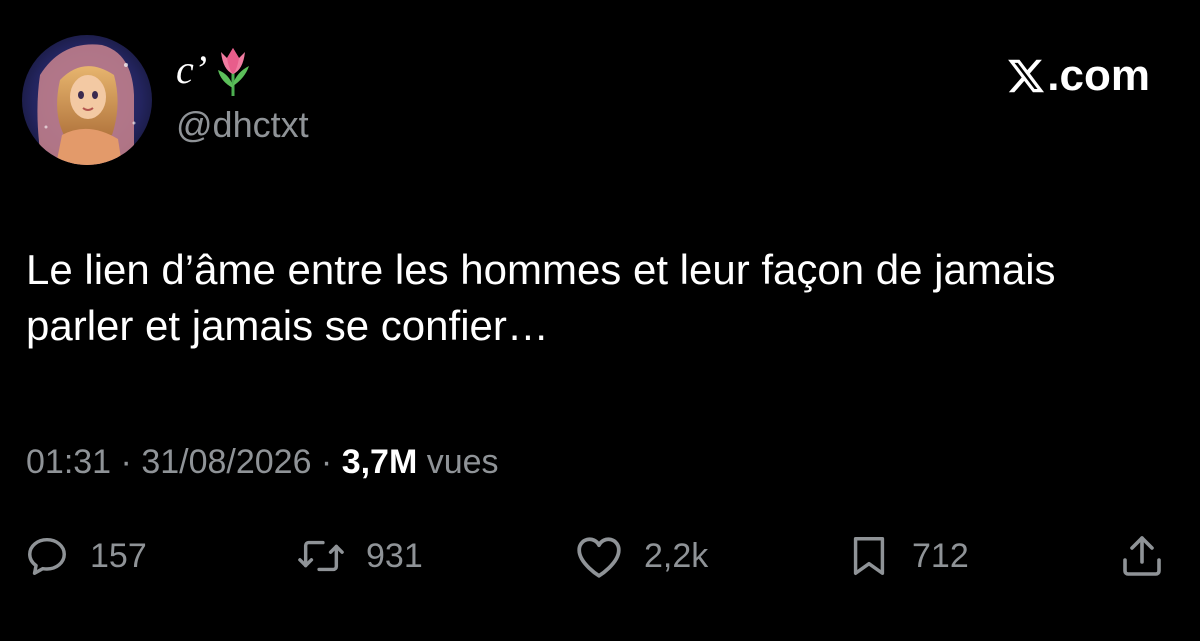 Image resolution: width=1200 pixels, height=641 pixels. What do you see at coordinates (394, 555) in the screenshot?
I see `repost-count: 931` at bounding box center [394, 555].